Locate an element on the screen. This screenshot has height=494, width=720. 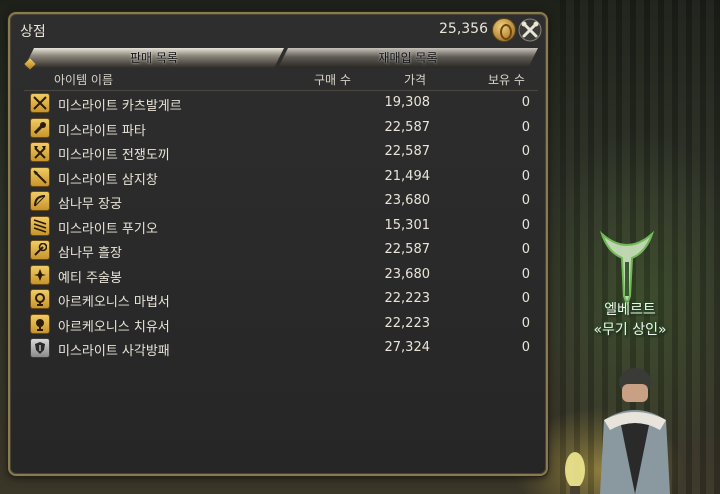
item-row: 예티 주술봉 23,680 0 is located at coordinates (281, 275).